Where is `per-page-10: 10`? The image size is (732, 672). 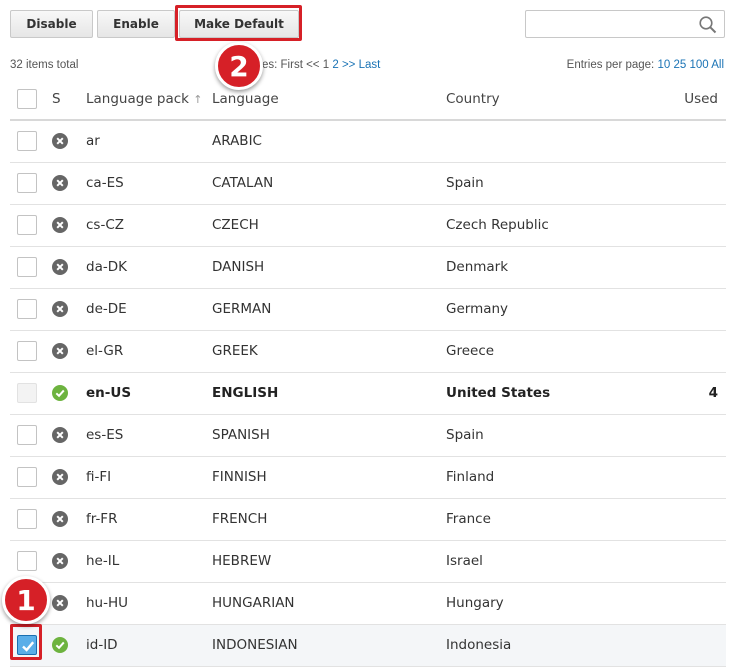 per-page-10: 10 is located at coordinates (663, 65).